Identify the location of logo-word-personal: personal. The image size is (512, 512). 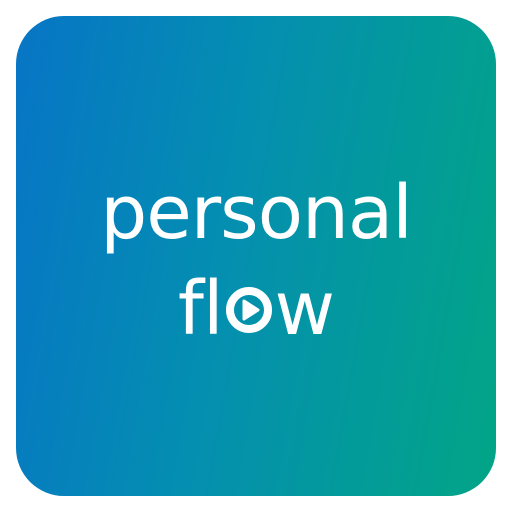
(256, 213).